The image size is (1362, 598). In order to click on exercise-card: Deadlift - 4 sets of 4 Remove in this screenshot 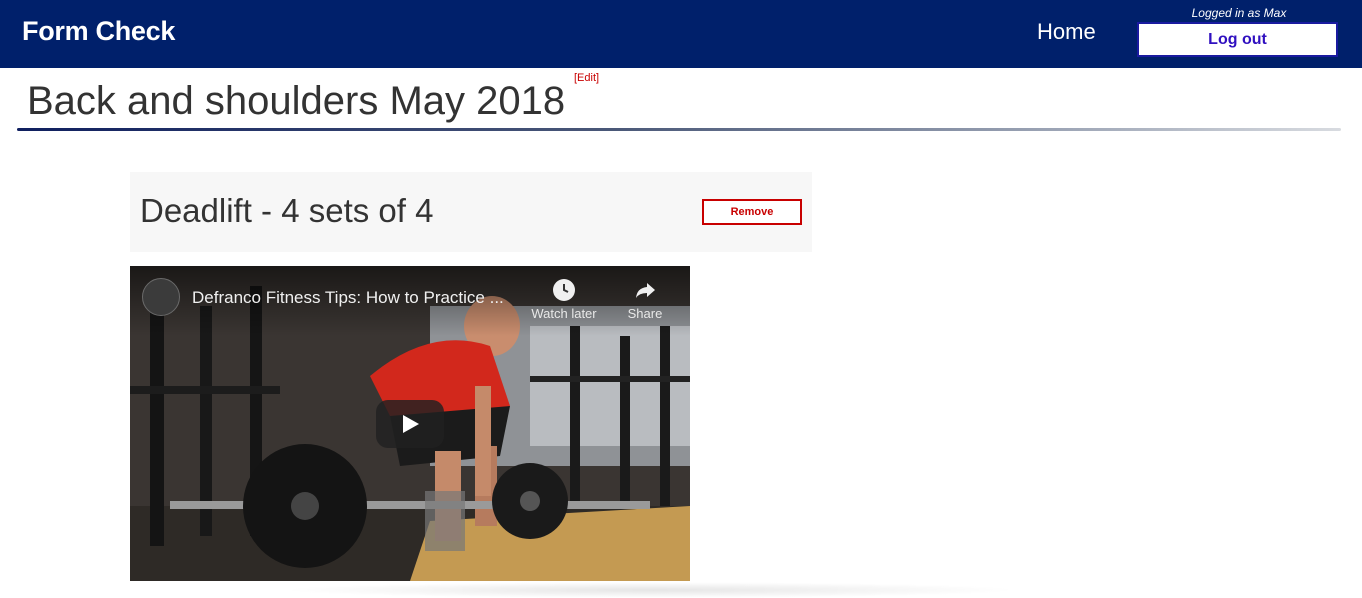, I will do `click(471, 212)`.